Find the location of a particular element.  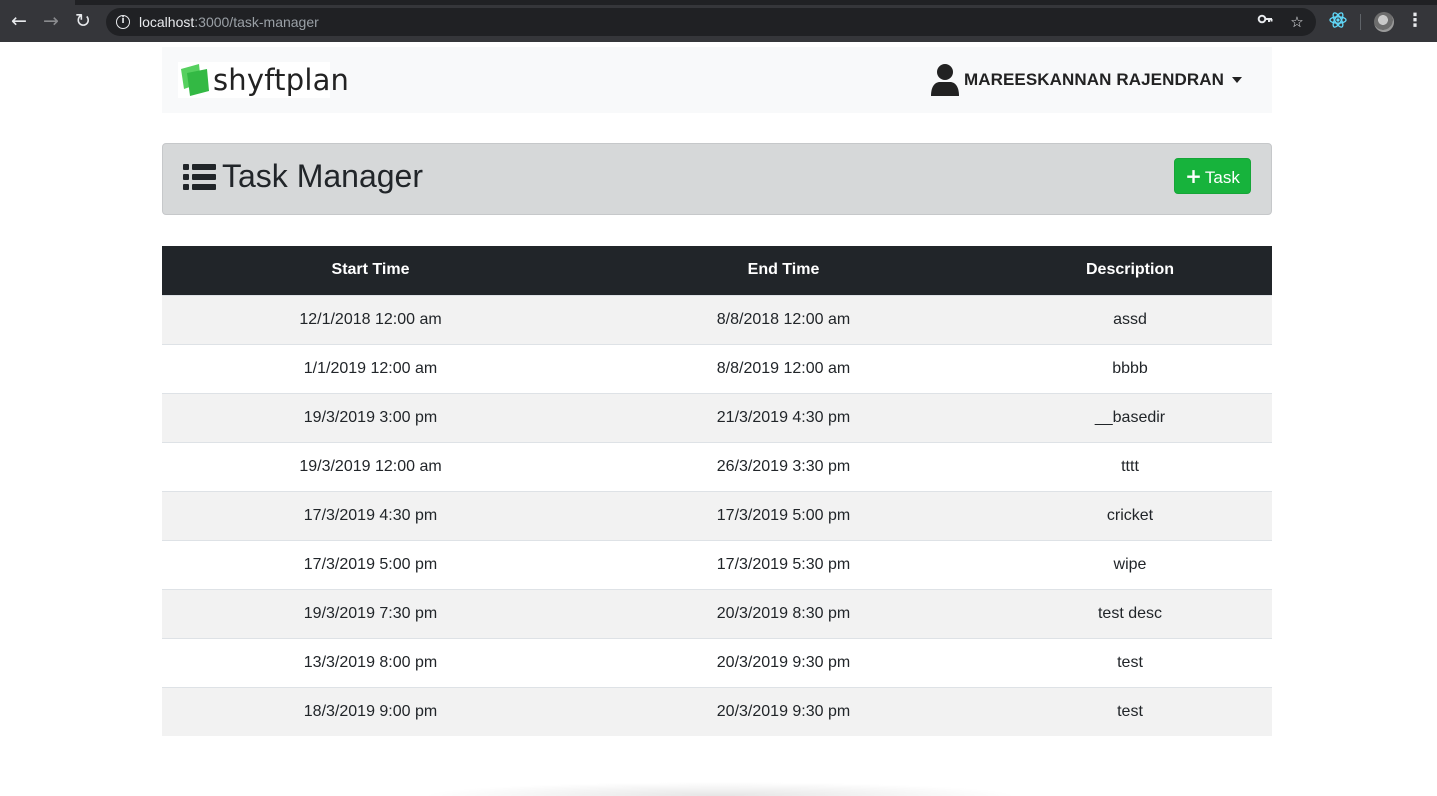

star-icon: ☆ is located at coordinates (1297, 22).